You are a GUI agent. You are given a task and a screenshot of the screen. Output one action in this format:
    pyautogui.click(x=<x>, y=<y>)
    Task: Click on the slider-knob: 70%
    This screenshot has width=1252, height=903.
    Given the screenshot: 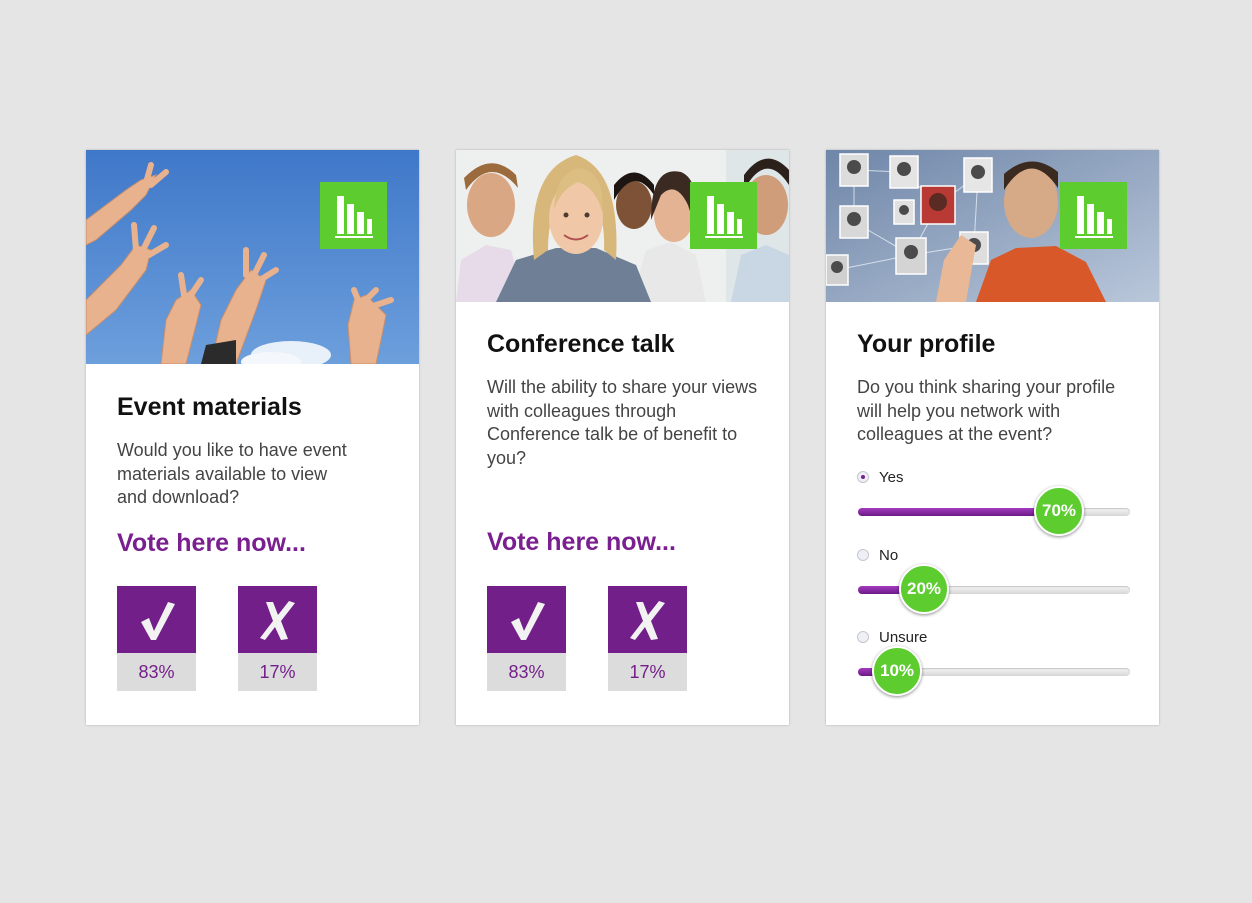 What is the action you would take?
    pyautogui.click(x=1059, y=511)
    